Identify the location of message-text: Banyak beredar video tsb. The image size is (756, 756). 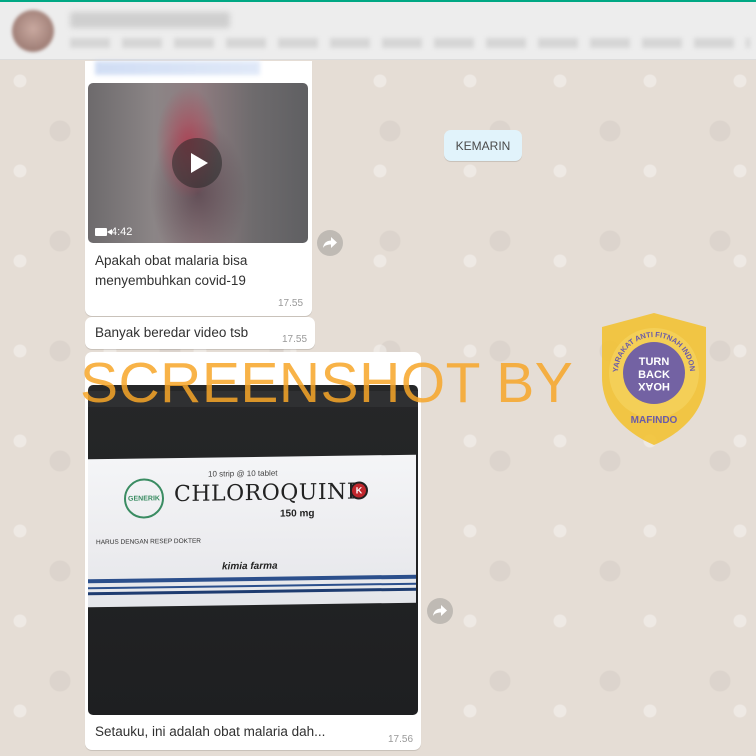
(172, 332).